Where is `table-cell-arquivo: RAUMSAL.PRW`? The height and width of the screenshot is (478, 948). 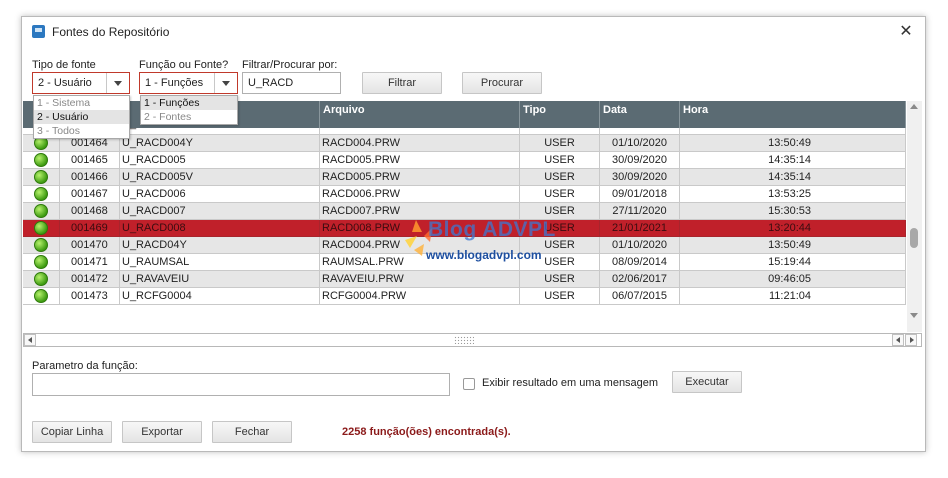
table-cell-arquivo: RAUMSAL.PRW is located at coordinates (420, 262).